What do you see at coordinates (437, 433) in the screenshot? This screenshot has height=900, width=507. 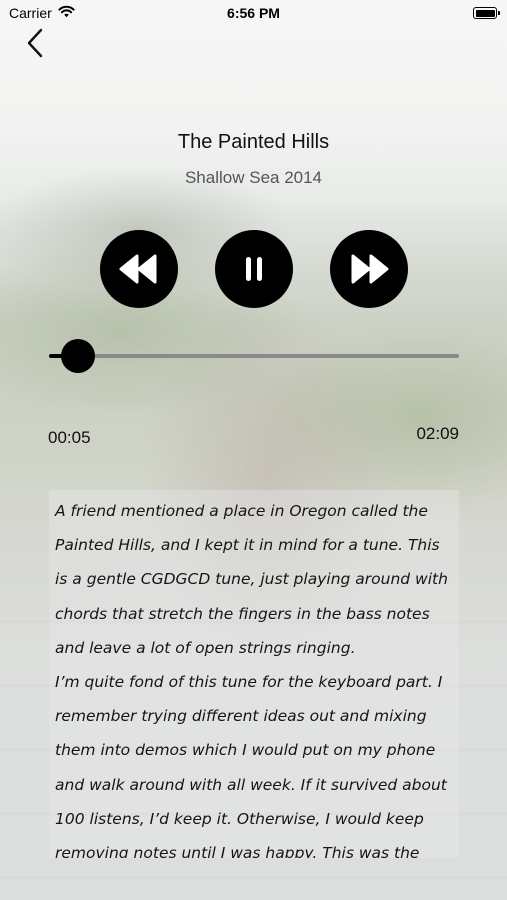 I see `total-duration: 02:09` at bounding box center [437, 433].